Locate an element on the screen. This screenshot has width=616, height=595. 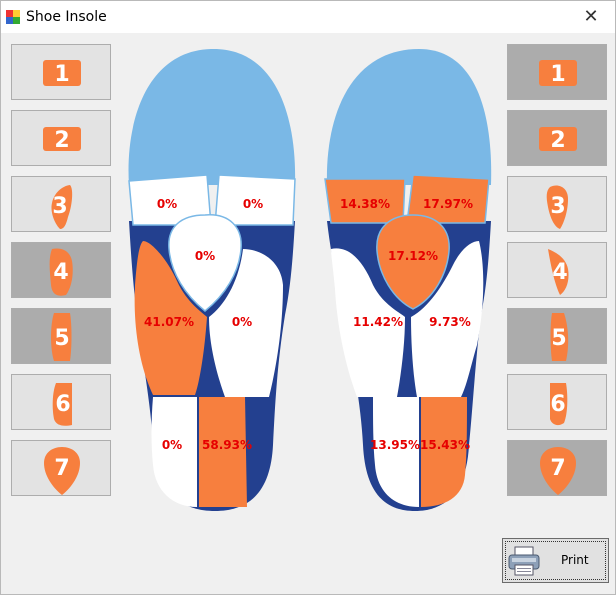
right-zone-3-button: 3 is located at coordinates (557, 204).